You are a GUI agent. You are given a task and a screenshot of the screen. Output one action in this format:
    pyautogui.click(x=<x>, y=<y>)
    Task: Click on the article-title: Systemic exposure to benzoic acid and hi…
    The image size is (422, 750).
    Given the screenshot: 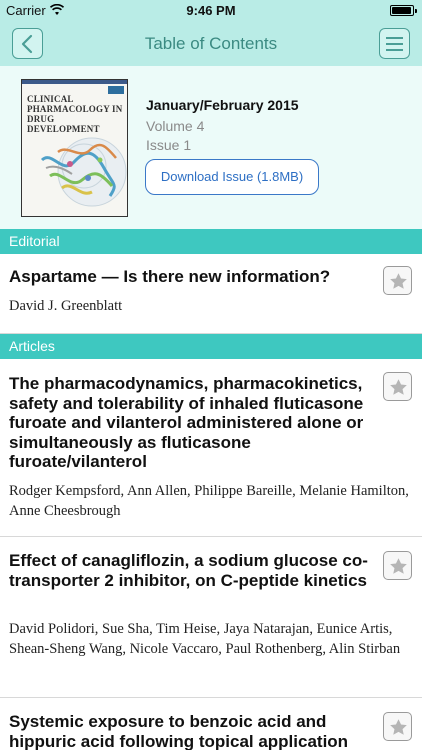 What is the action you would take?
    pyautogui.click(x=195, y=731)
    